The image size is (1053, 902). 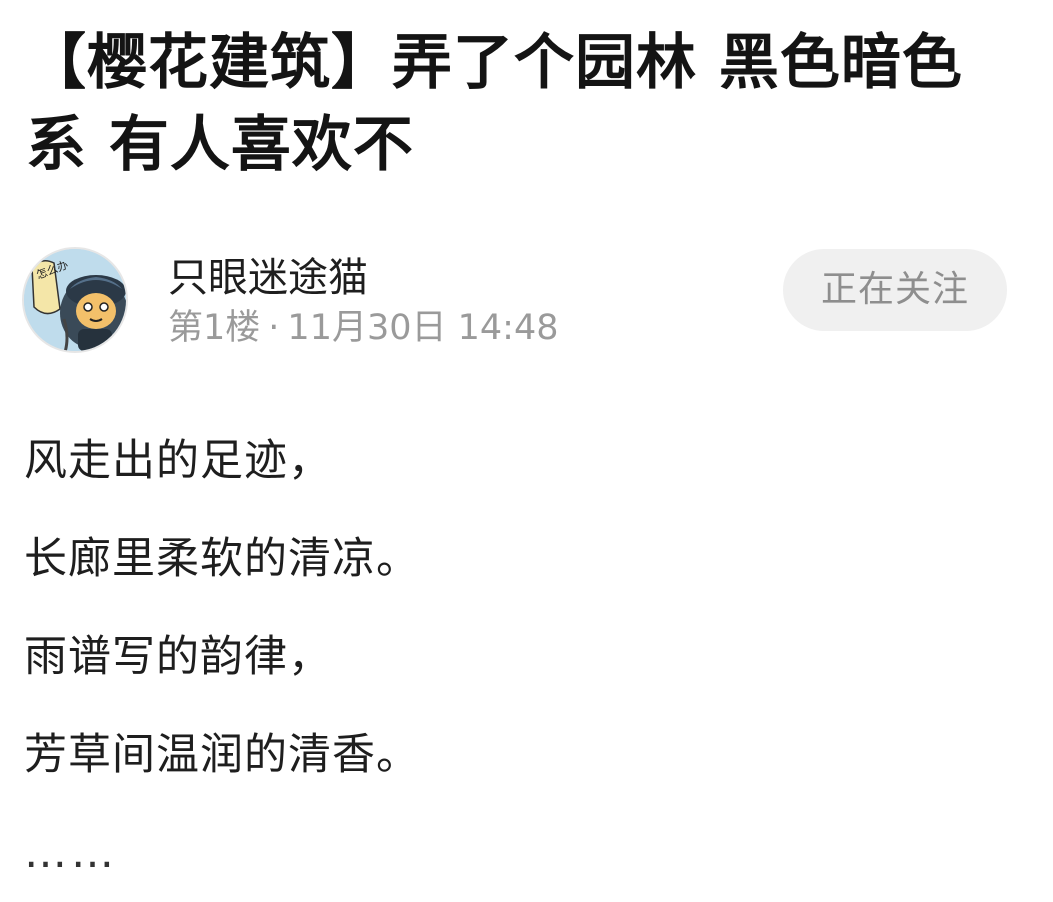 I want to click on post-meta: 第1楼 · 11月30日 14:48, so click(x=363, y=328).